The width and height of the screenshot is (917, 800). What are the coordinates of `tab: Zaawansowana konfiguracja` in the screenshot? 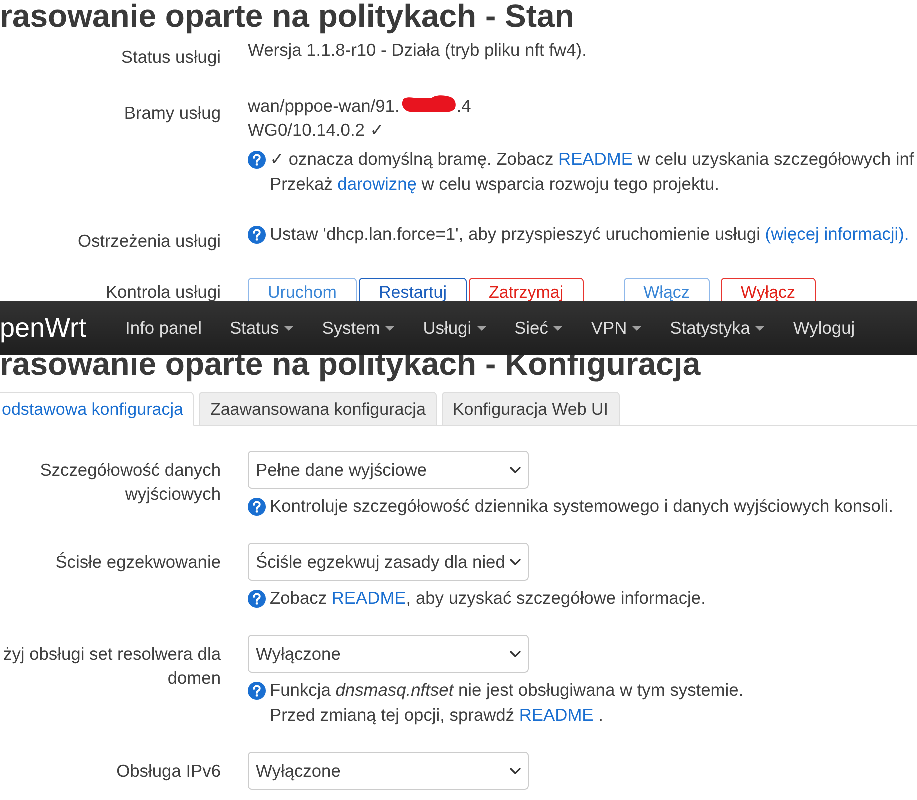 It's located at (318, 409).